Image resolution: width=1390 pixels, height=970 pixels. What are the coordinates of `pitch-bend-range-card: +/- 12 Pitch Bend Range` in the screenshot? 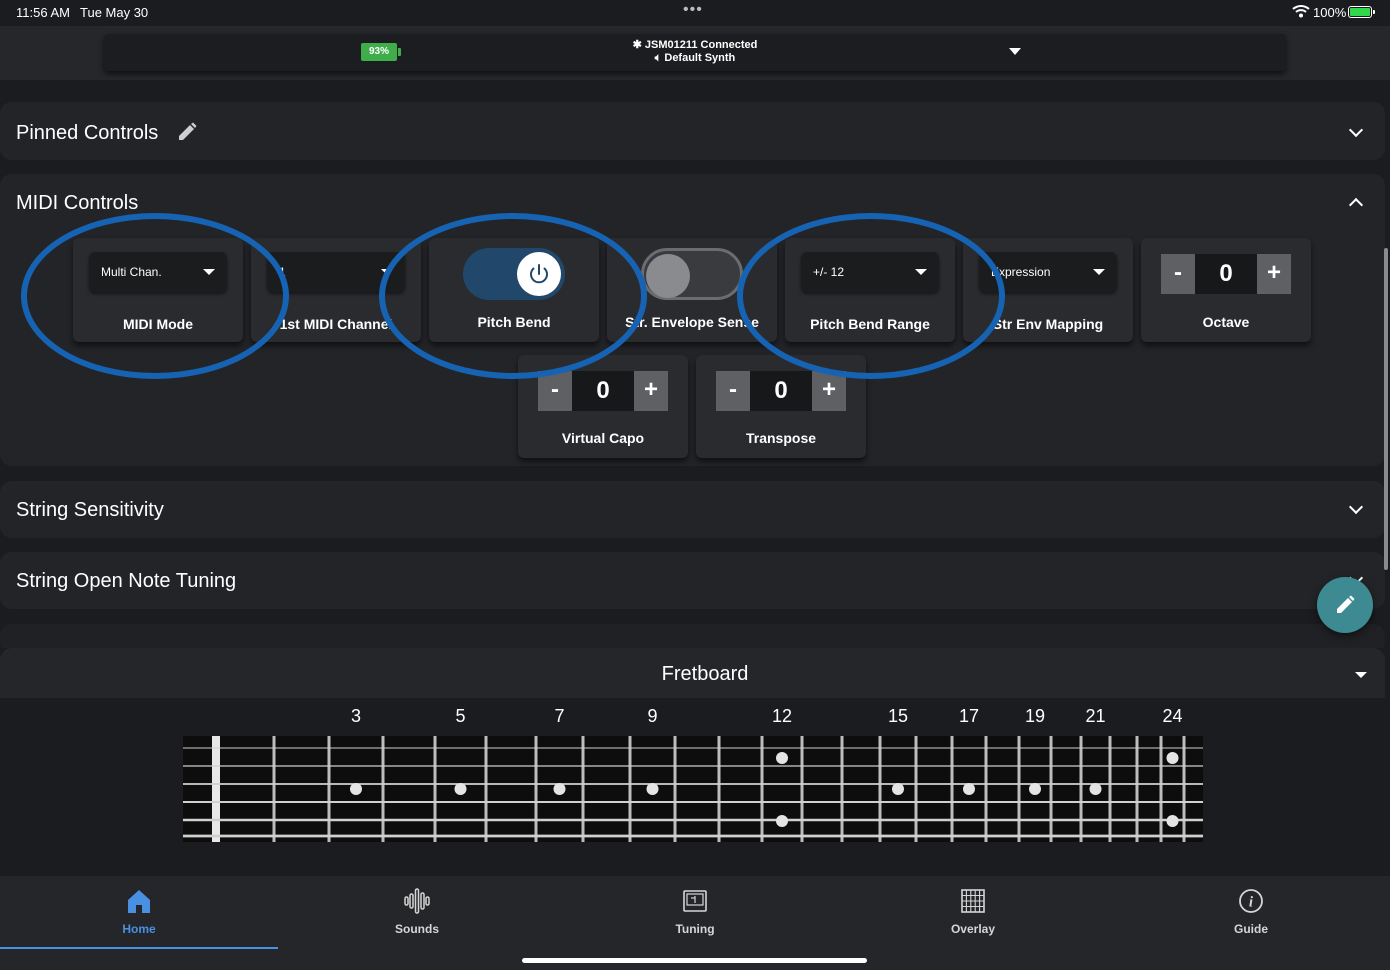 It's located at (870, 290).